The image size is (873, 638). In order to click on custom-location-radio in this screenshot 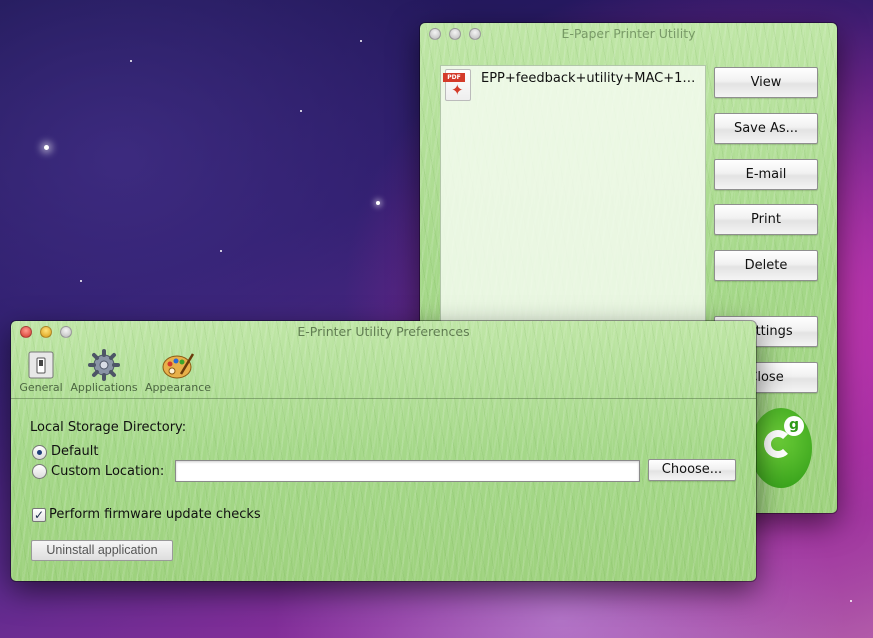, I will do `click(39, 471)`.